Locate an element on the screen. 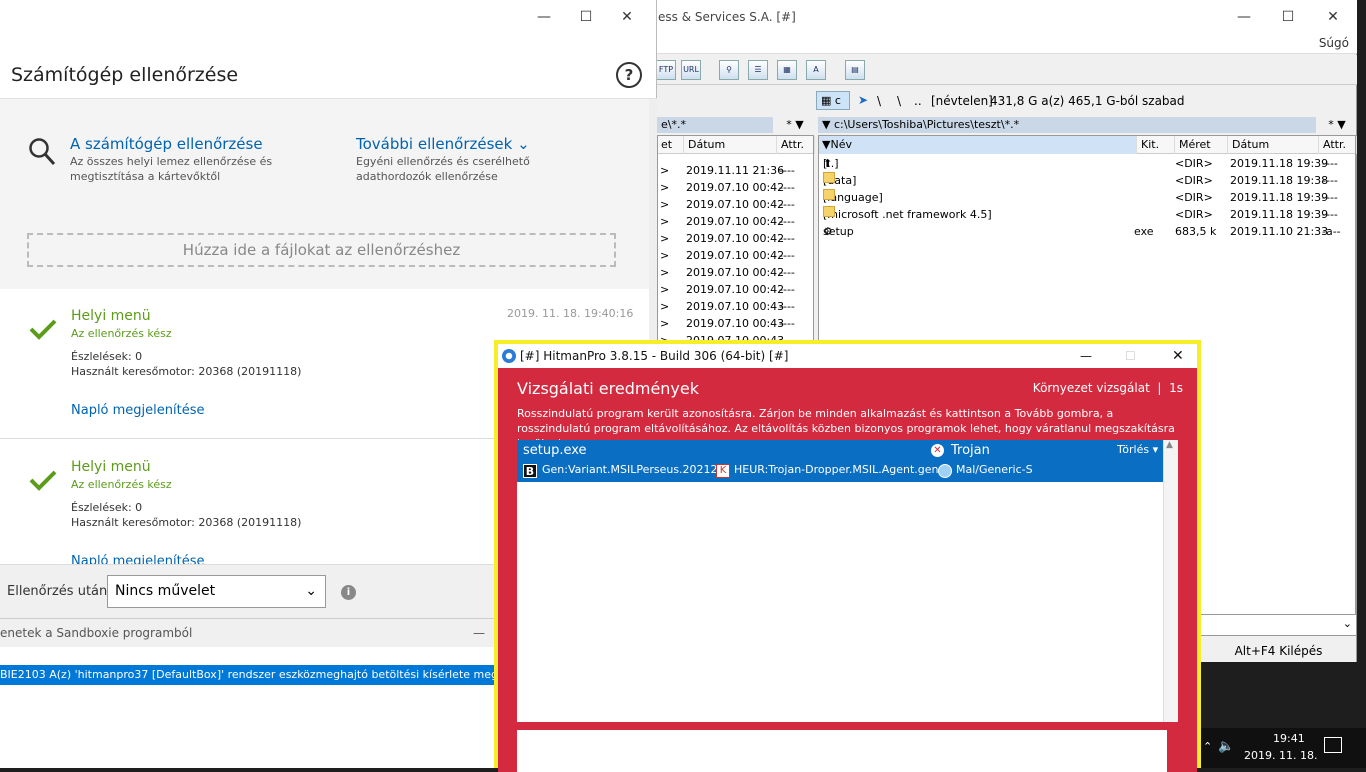  file-date: 2019.11.10 21:33 is located at coordinates (1279, 231).